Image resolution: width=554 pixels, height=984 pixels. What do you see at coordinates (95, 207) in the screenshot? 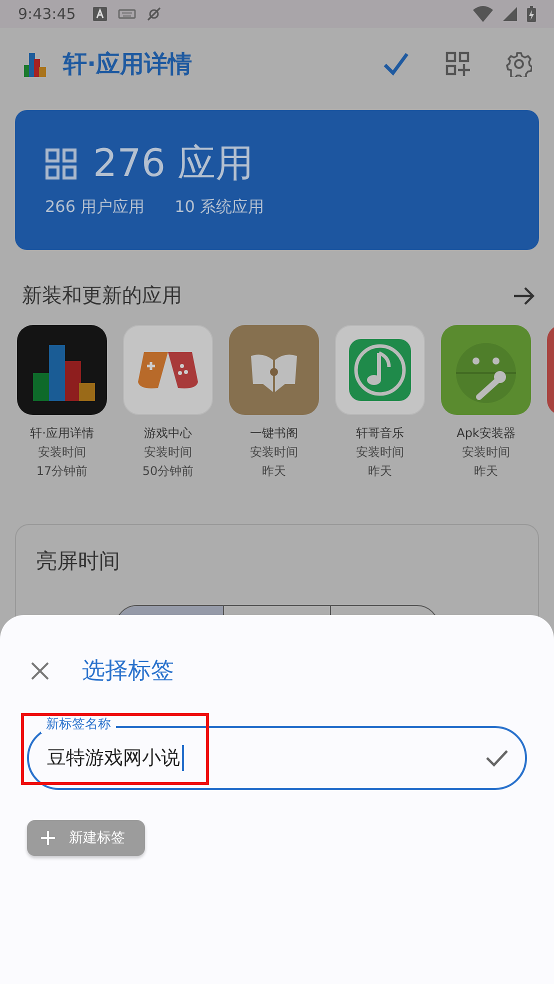
I see `user-app-count: 266 用户应用` at bounding box center [95, 207].